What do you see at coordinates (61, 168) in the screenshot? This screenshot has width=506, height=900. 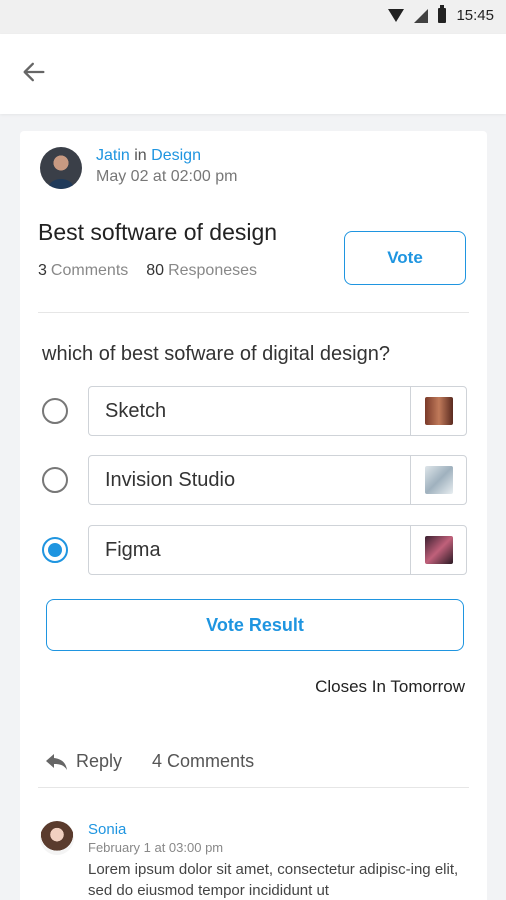 I see `author-avatar` at bounding box center [61, 168].